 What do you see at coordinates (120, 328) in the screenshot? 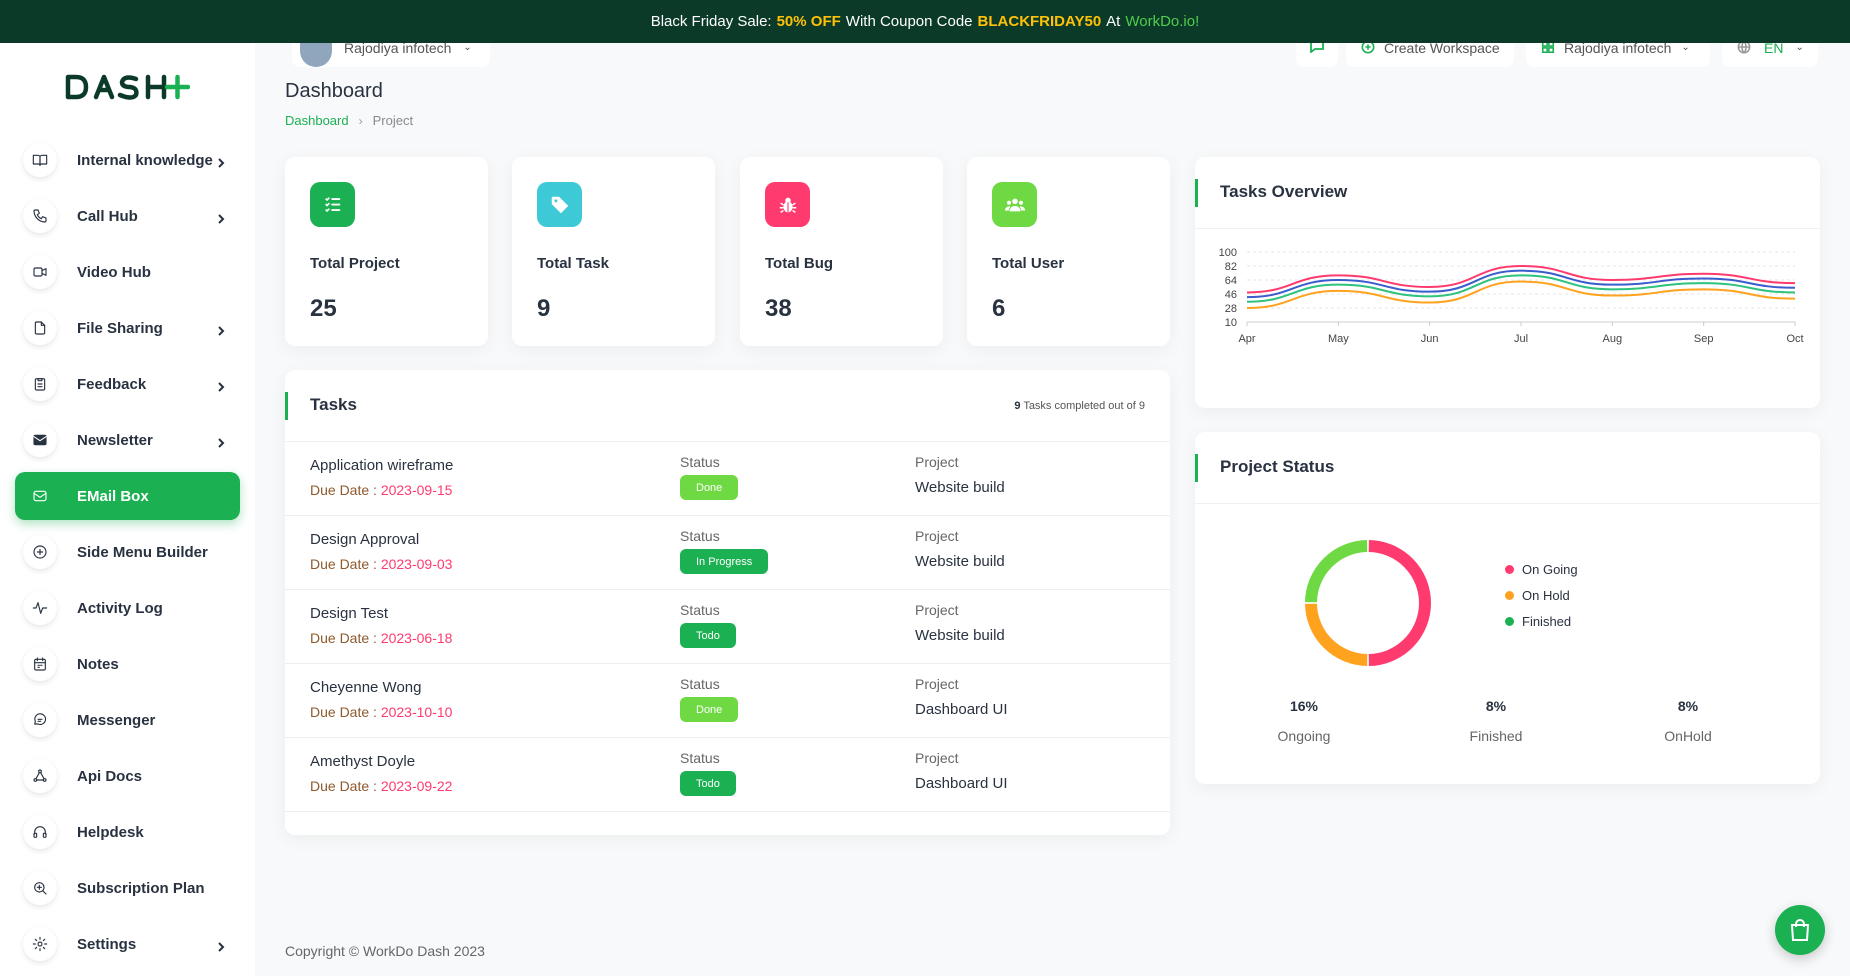
I see `sidebar-item-label: File Sharing` at bounding box center [120, 328].